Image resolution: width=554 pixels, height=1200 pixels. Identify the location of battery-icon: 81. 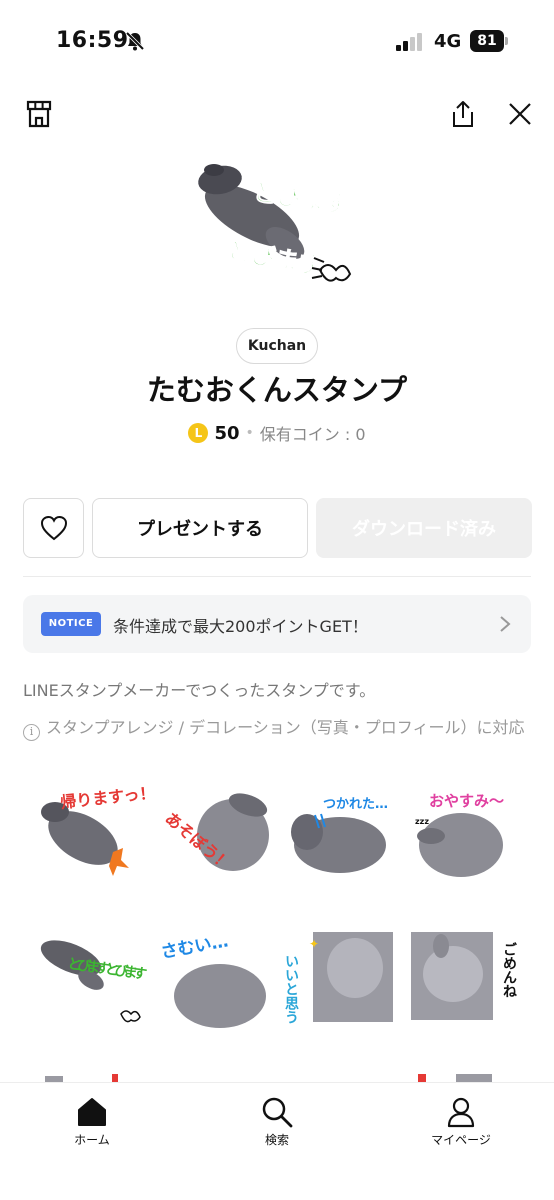
(489, 41).